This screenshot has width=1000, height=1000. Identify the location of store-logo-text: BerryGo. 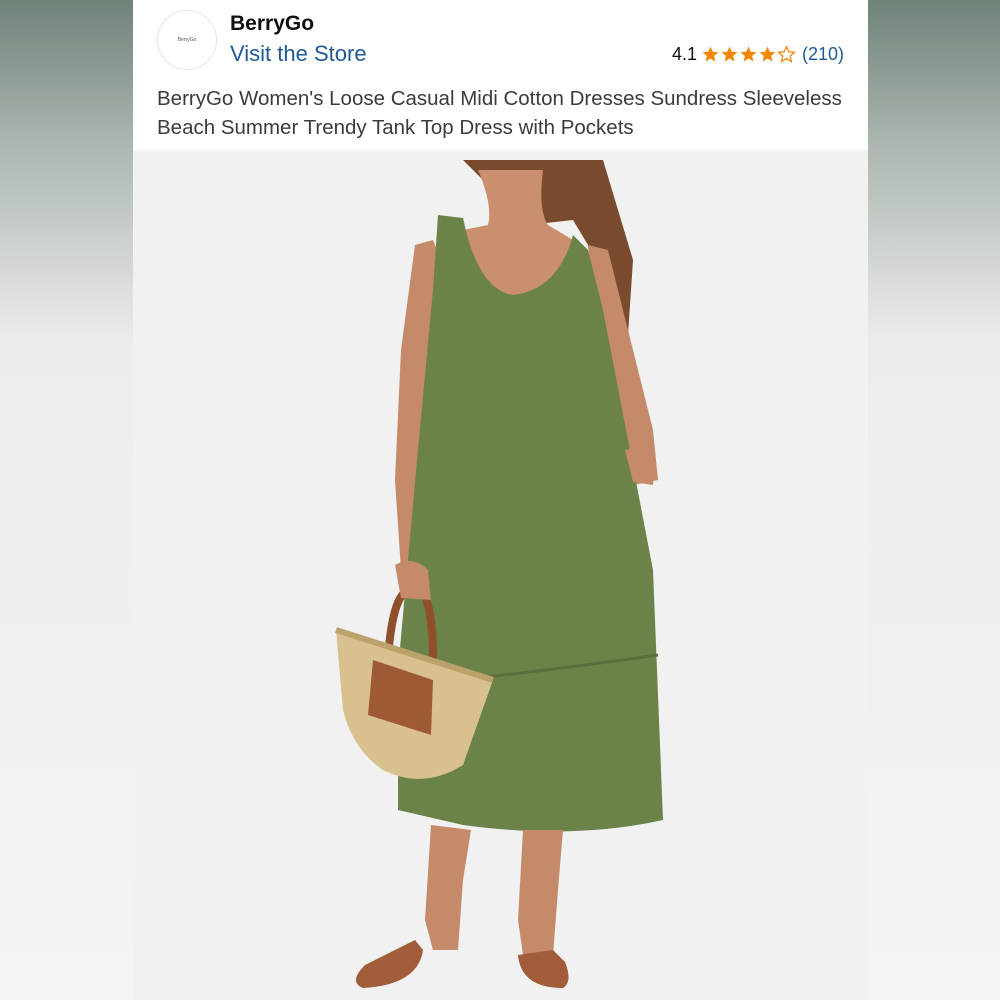
(187, 40).